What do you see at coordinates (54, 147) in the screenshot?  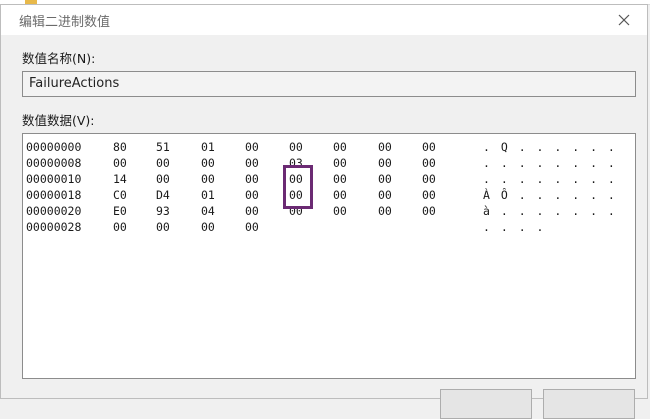 I see `hex-address: 00000000` at bounding box center [54, 147].